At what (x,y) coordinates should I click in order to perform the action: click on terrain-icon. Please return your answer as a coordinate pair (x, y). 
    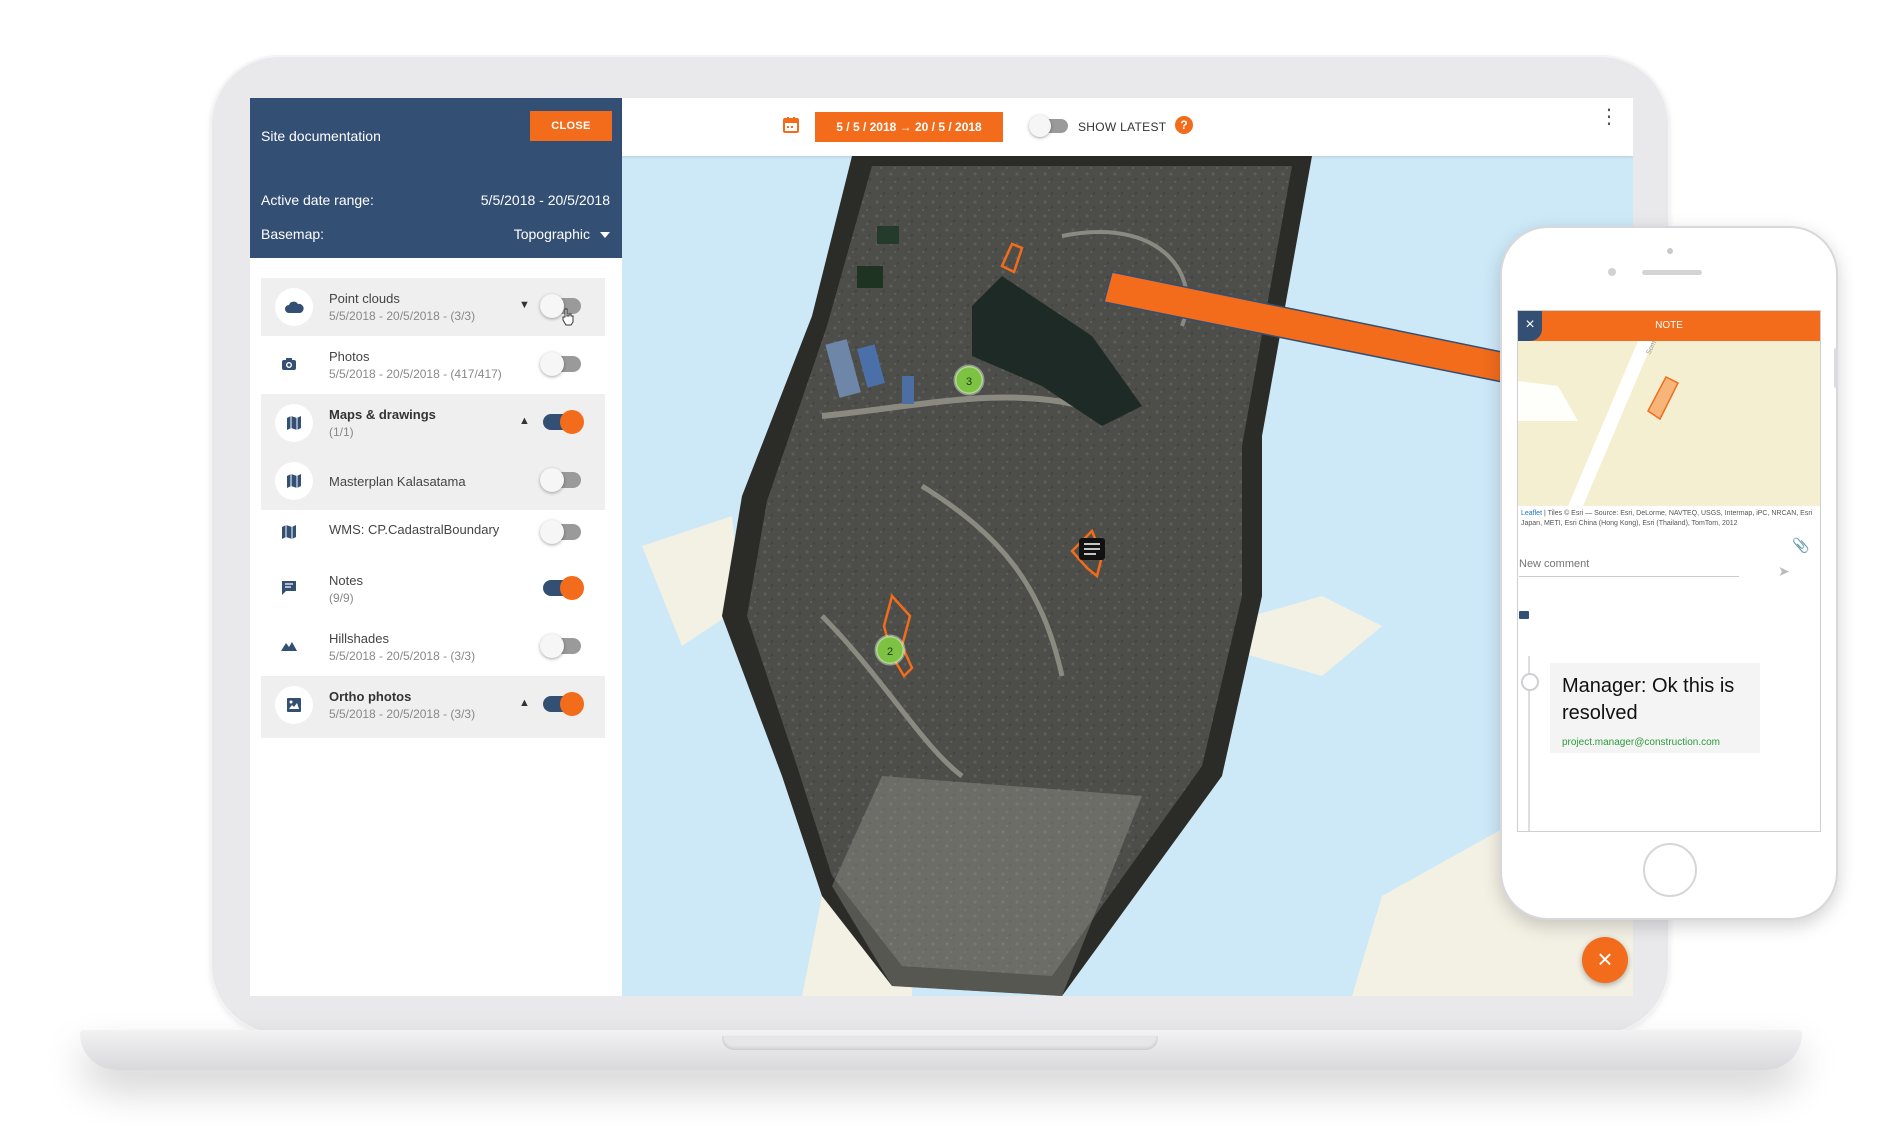
    Looking at the image, I should click on (289, 646).